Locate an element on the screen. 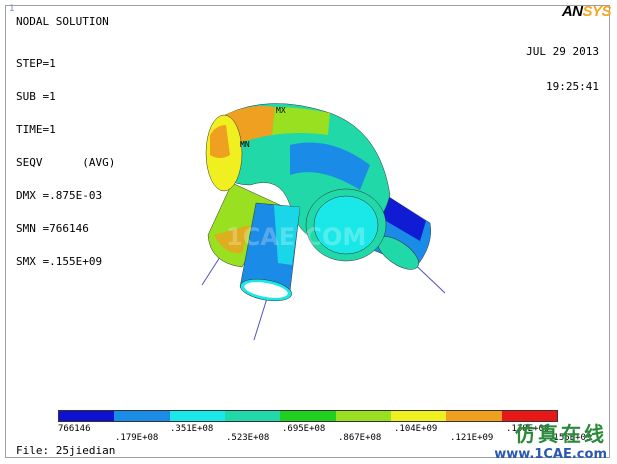  legend-label: .695E+08 is located at coordinates (304, 429).